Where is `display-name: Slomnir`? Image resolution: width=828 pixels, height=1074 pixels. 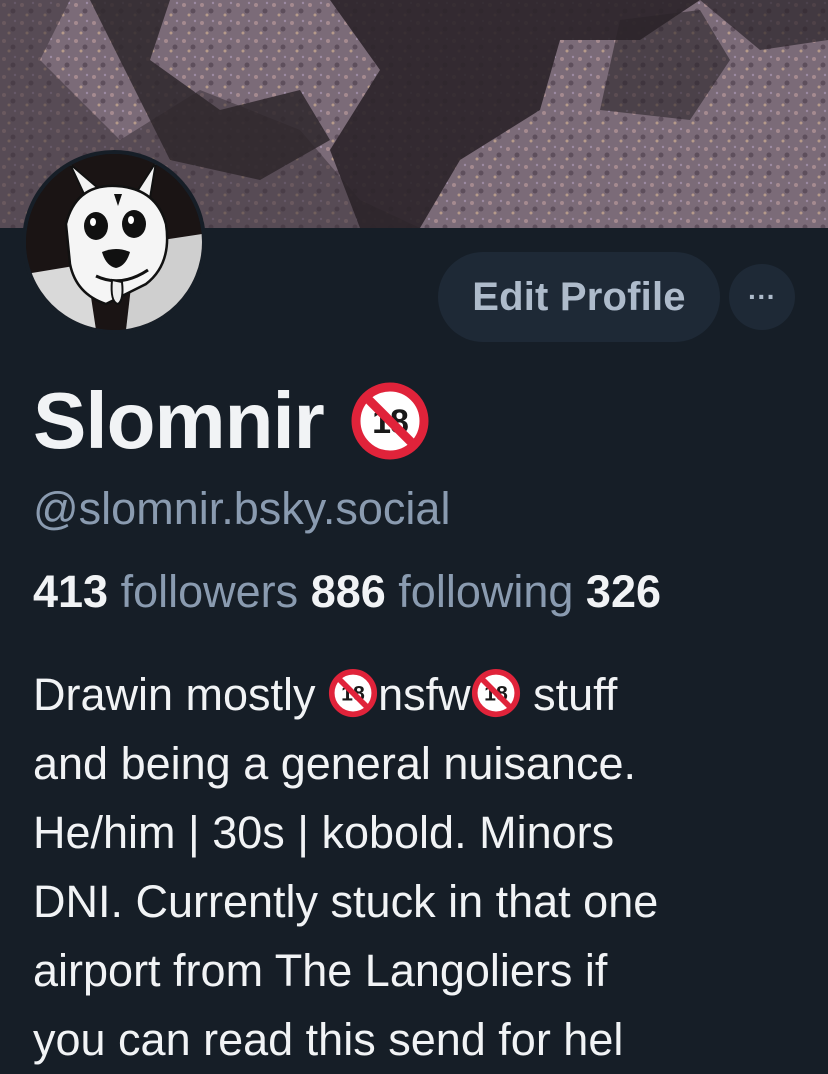 display-name: Slomnir is located at coordinates (179, 420).